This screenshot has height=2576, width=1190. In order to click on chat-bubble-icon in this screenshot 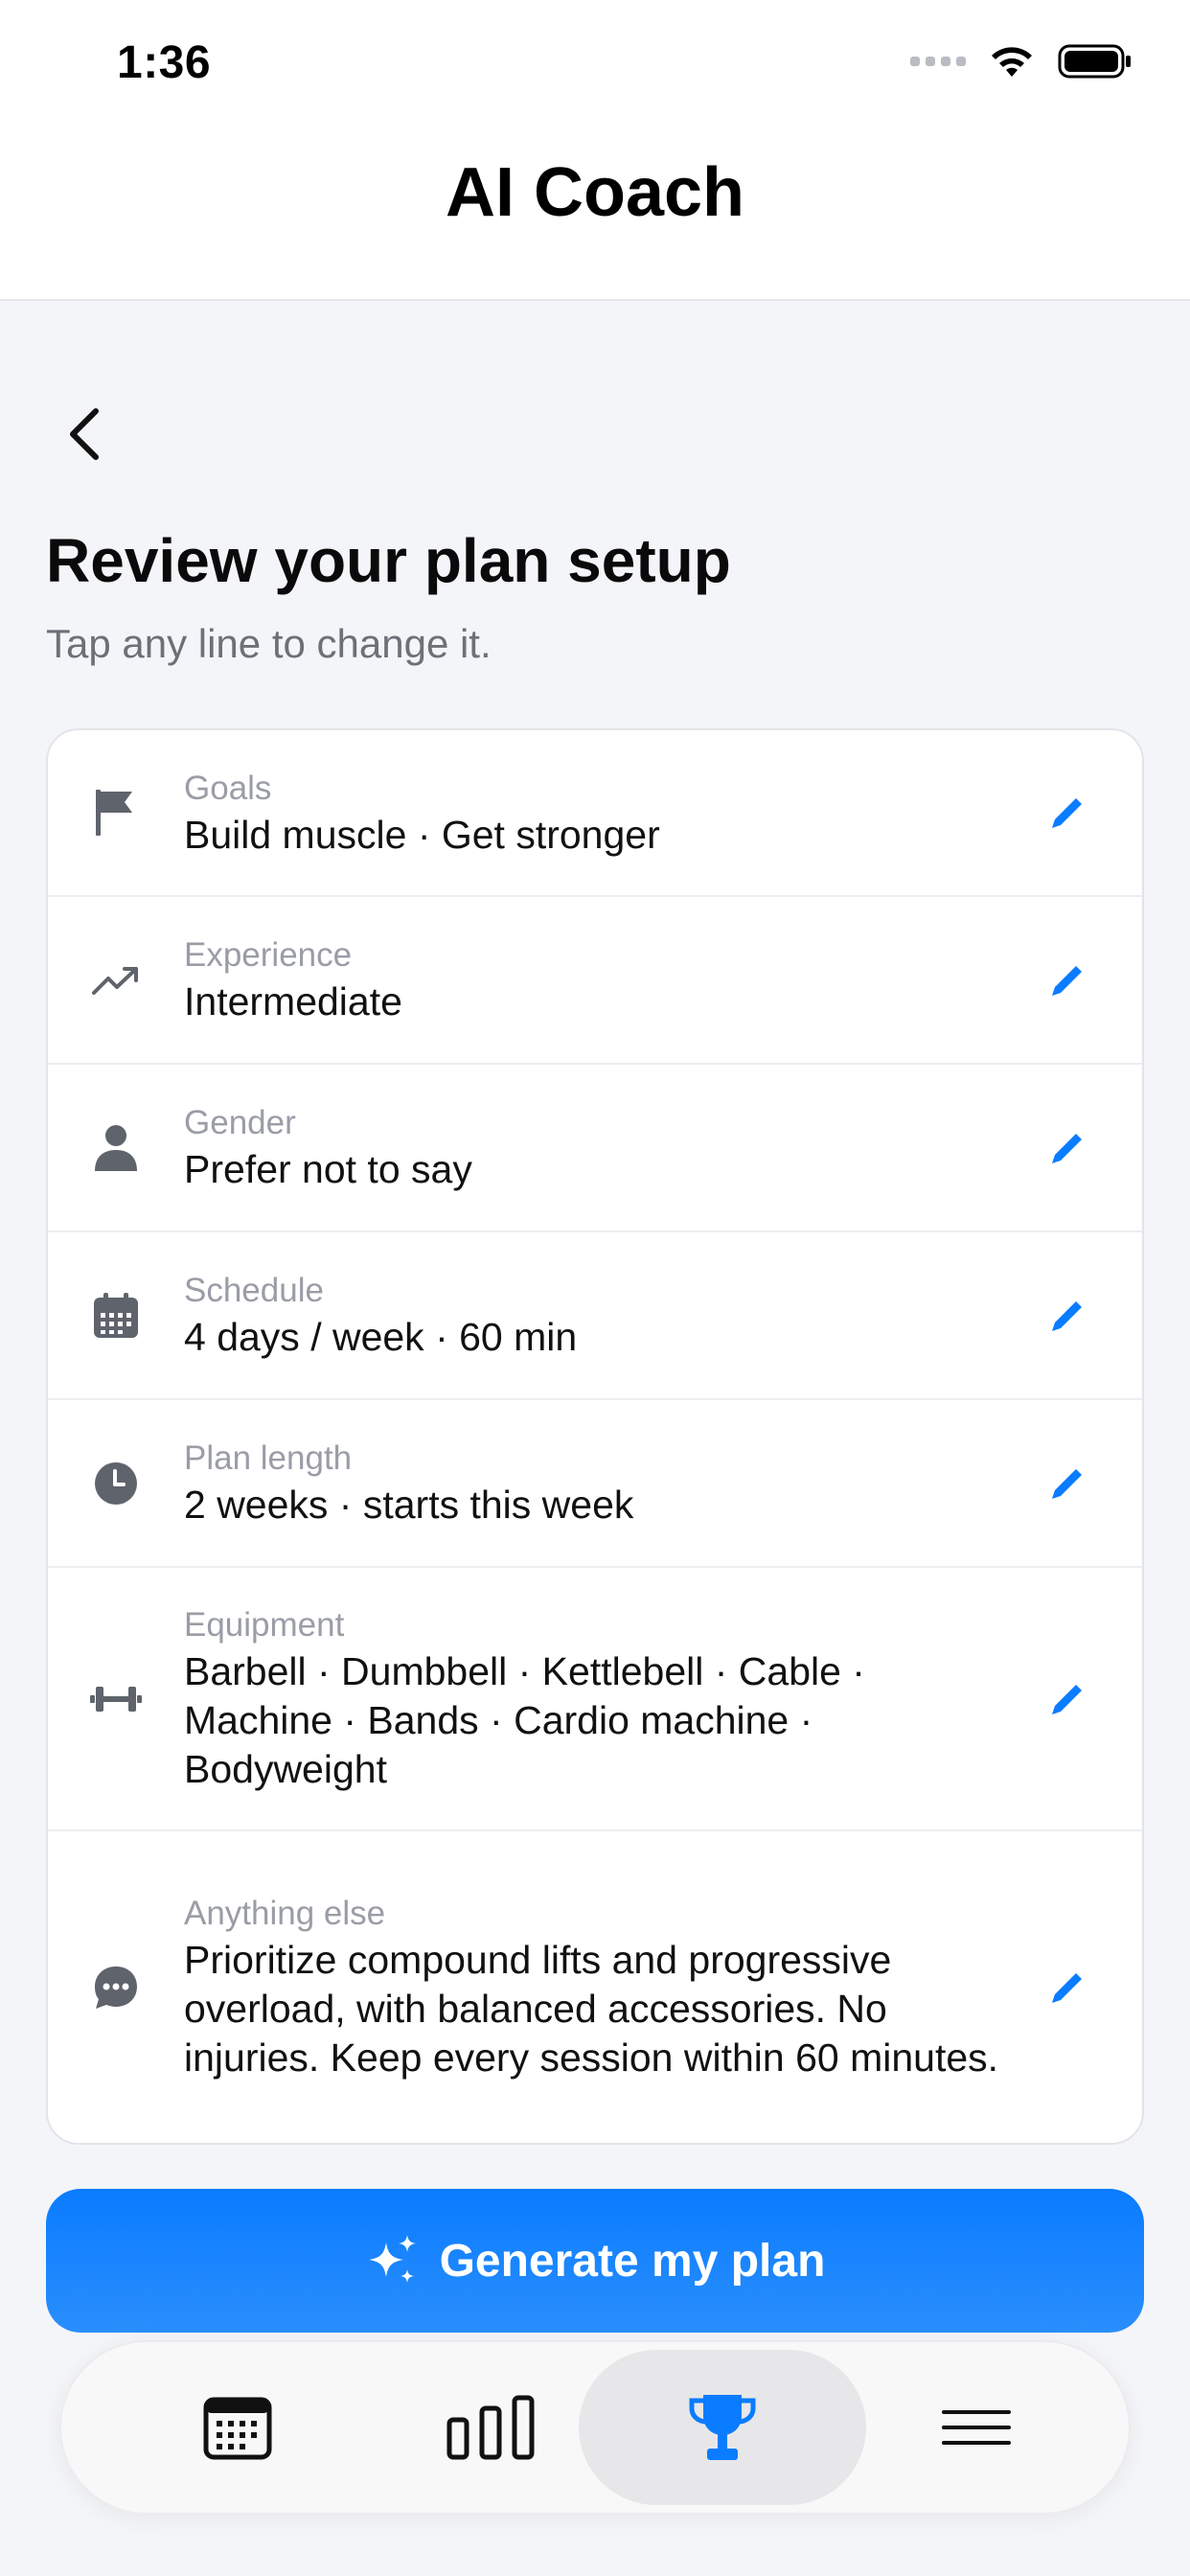, I will do `click(116, 1988)`.